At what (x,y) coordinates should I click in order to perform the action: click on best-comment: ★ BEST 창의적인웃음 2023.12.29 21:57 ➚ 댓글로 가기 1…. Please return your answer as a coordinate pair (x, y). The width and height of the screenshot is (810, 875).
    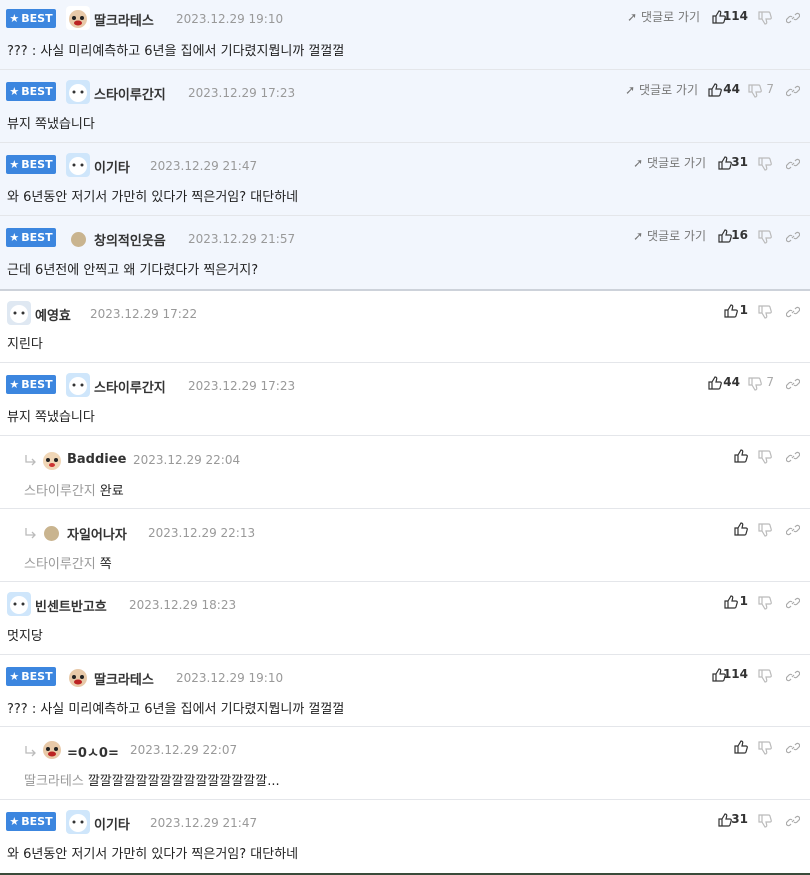
    Looking at the image, I should click on (405, 252).